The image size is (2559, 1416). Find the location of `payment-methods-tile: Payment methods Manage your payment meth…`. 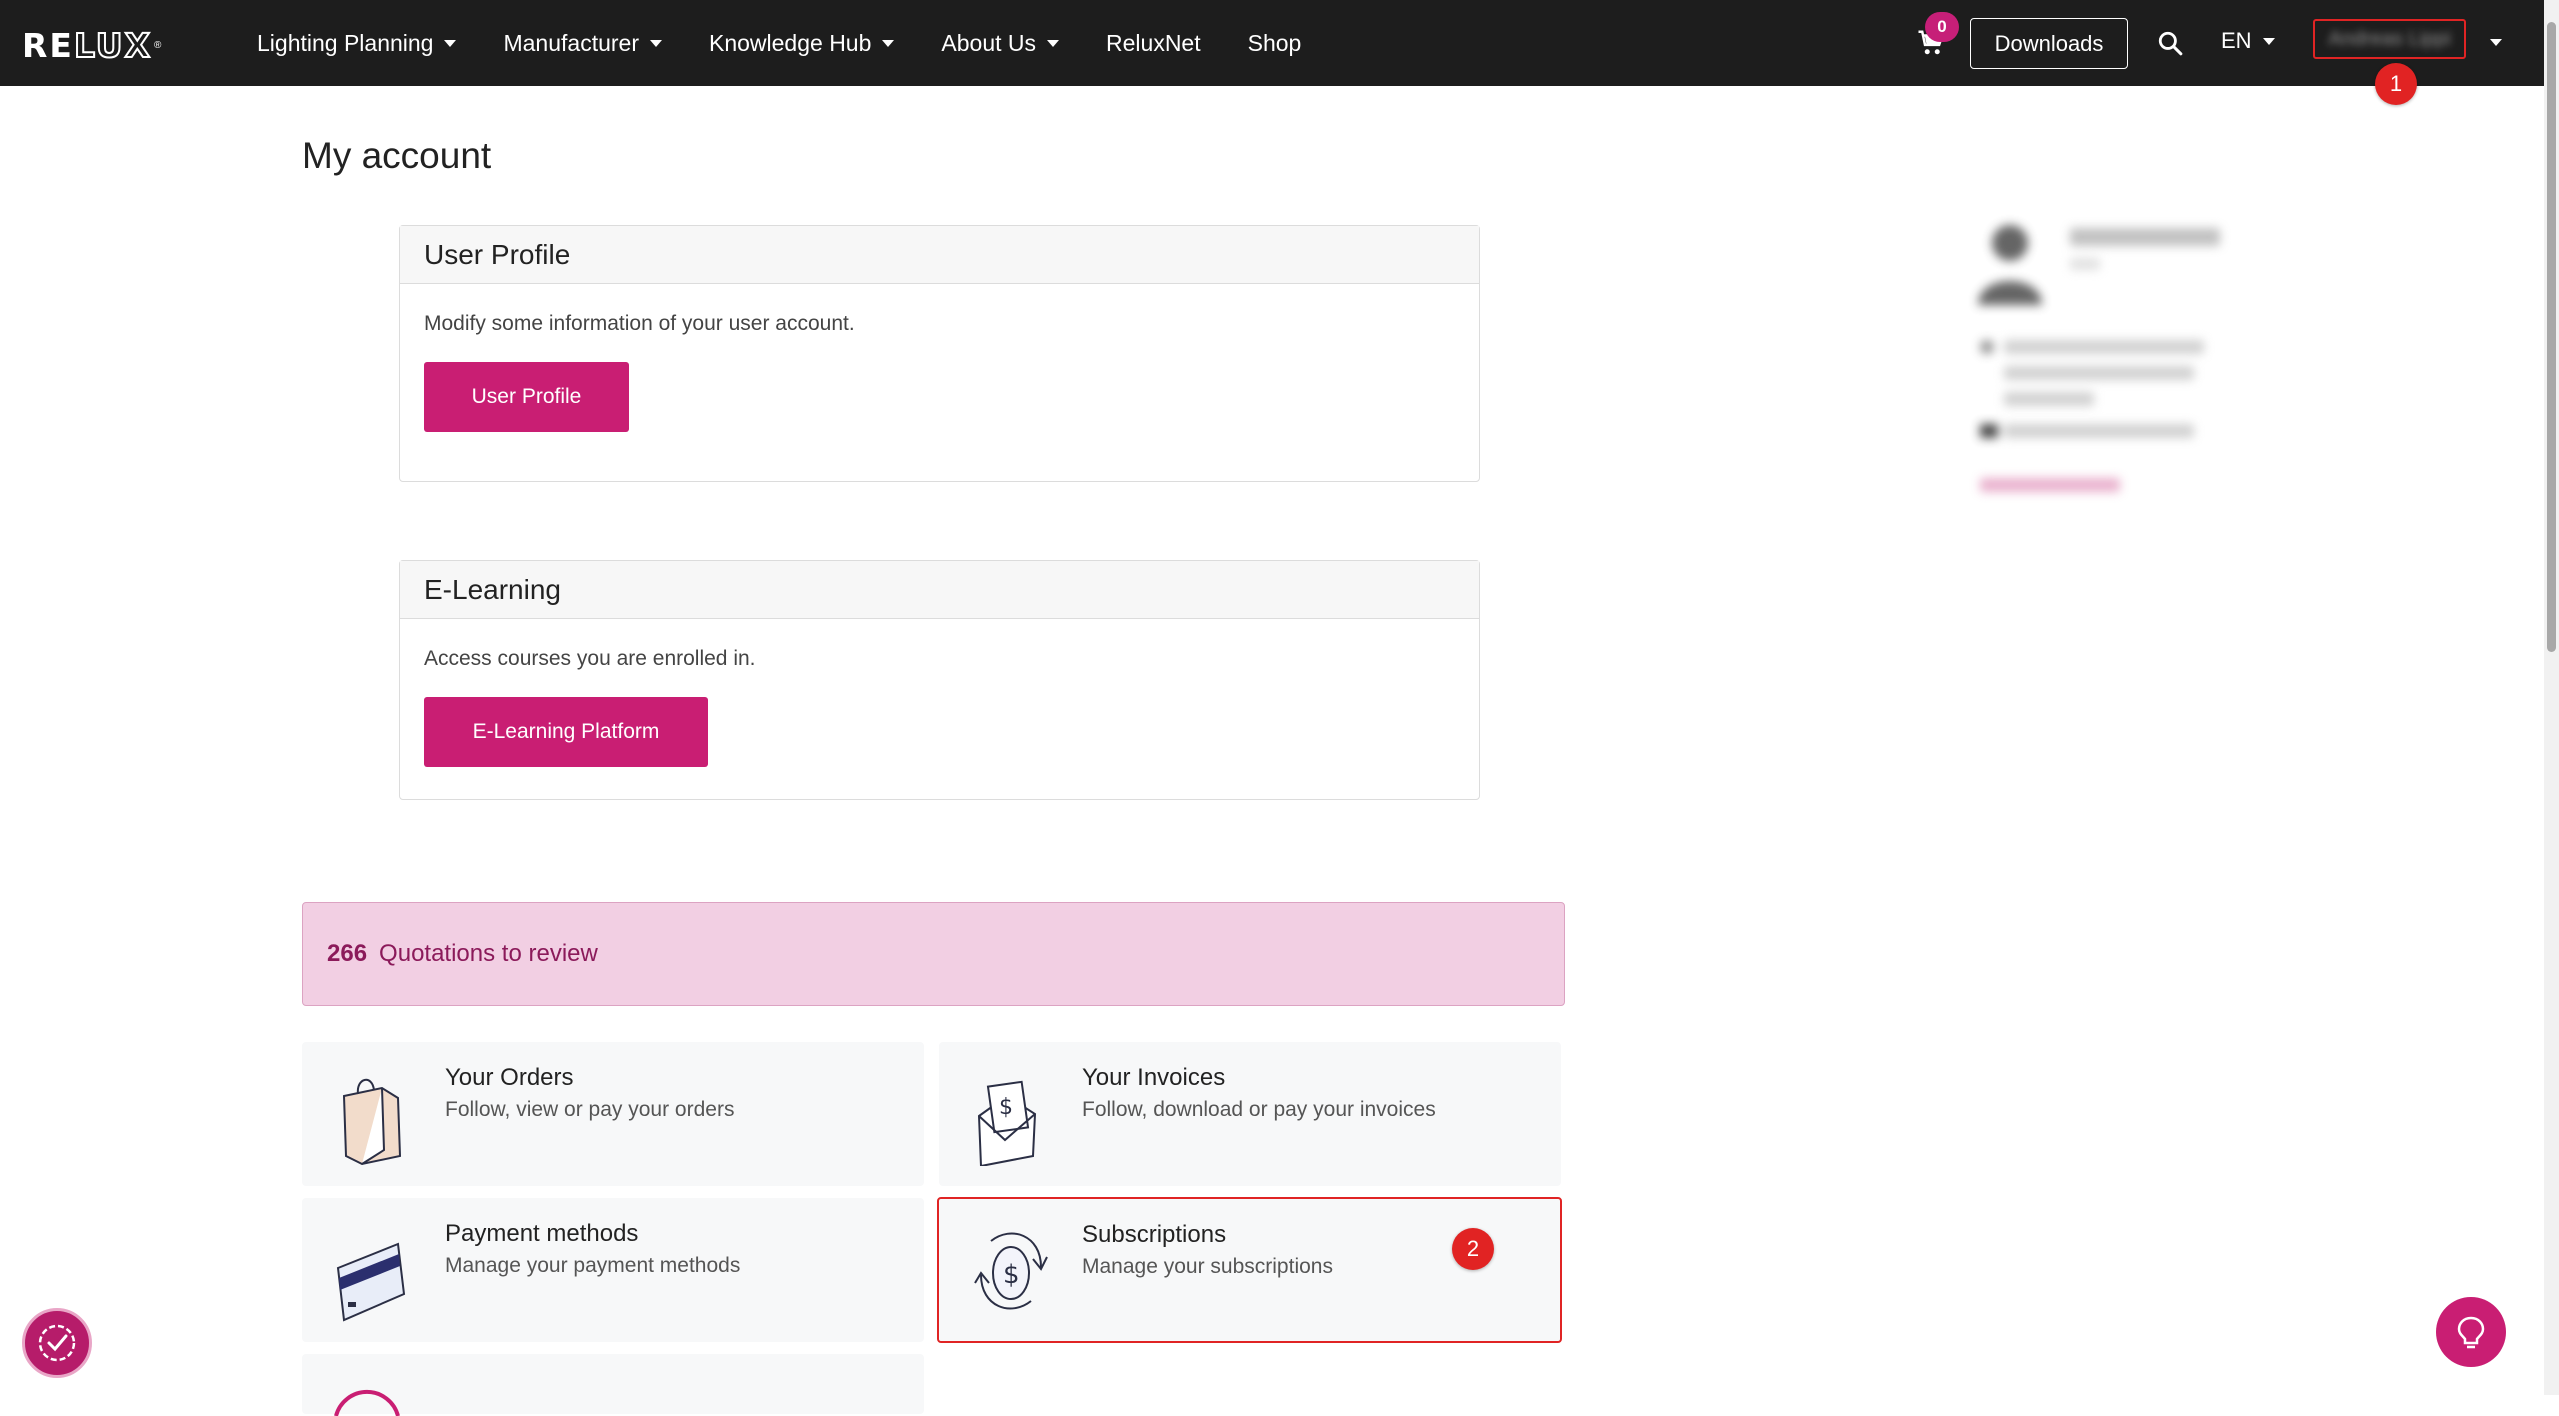

payment-methods-tile: Payment methods Manage your payment meth… is located at coordinates (613, 1270).